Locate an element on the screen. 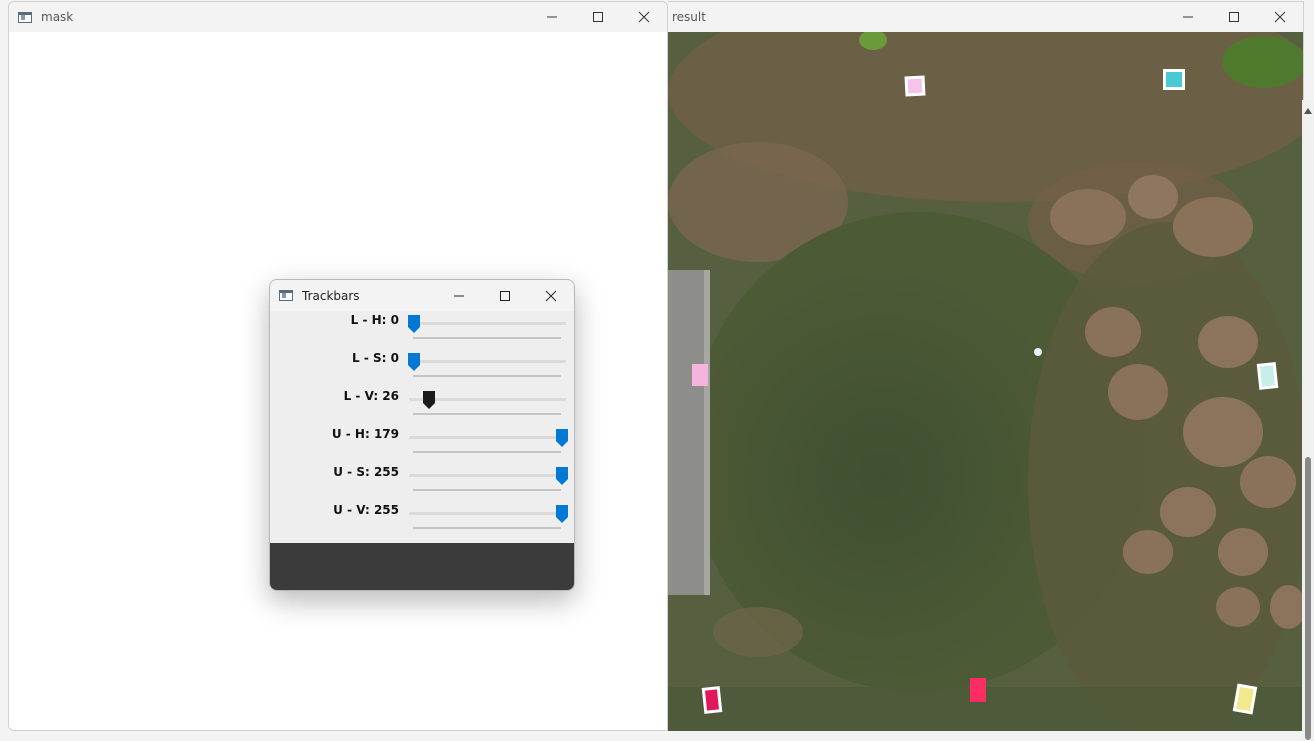 The height and width of the screenshot is (741, 1314). trackbar-row-u-h: U - H: 179 is located at coordinates (422, 444).